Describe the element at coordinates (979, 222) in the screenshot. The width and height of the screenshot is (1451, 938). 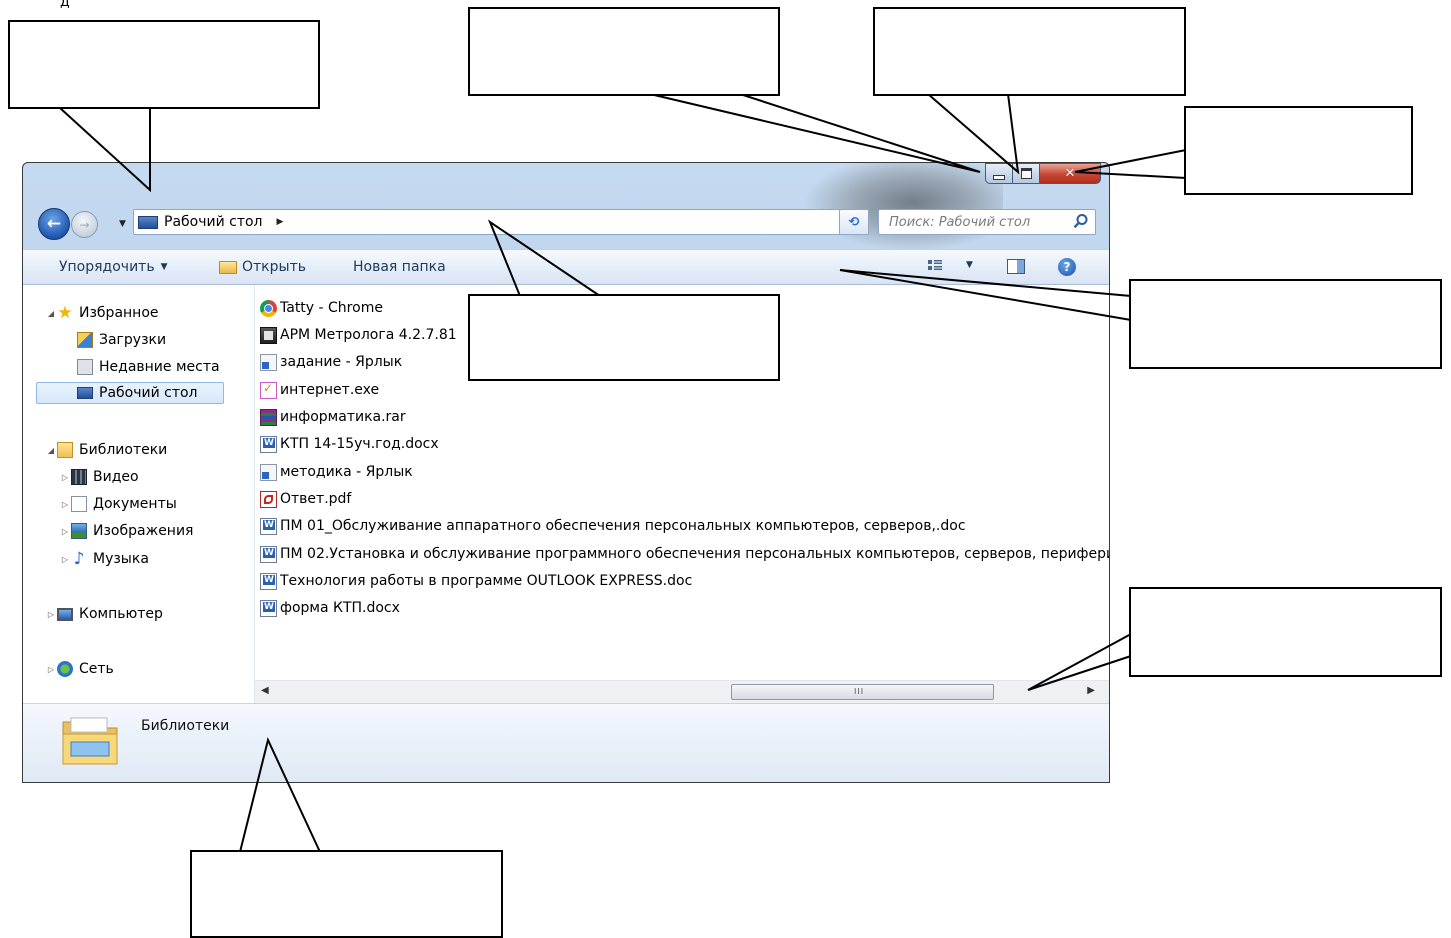
I see `search-input` at that location.